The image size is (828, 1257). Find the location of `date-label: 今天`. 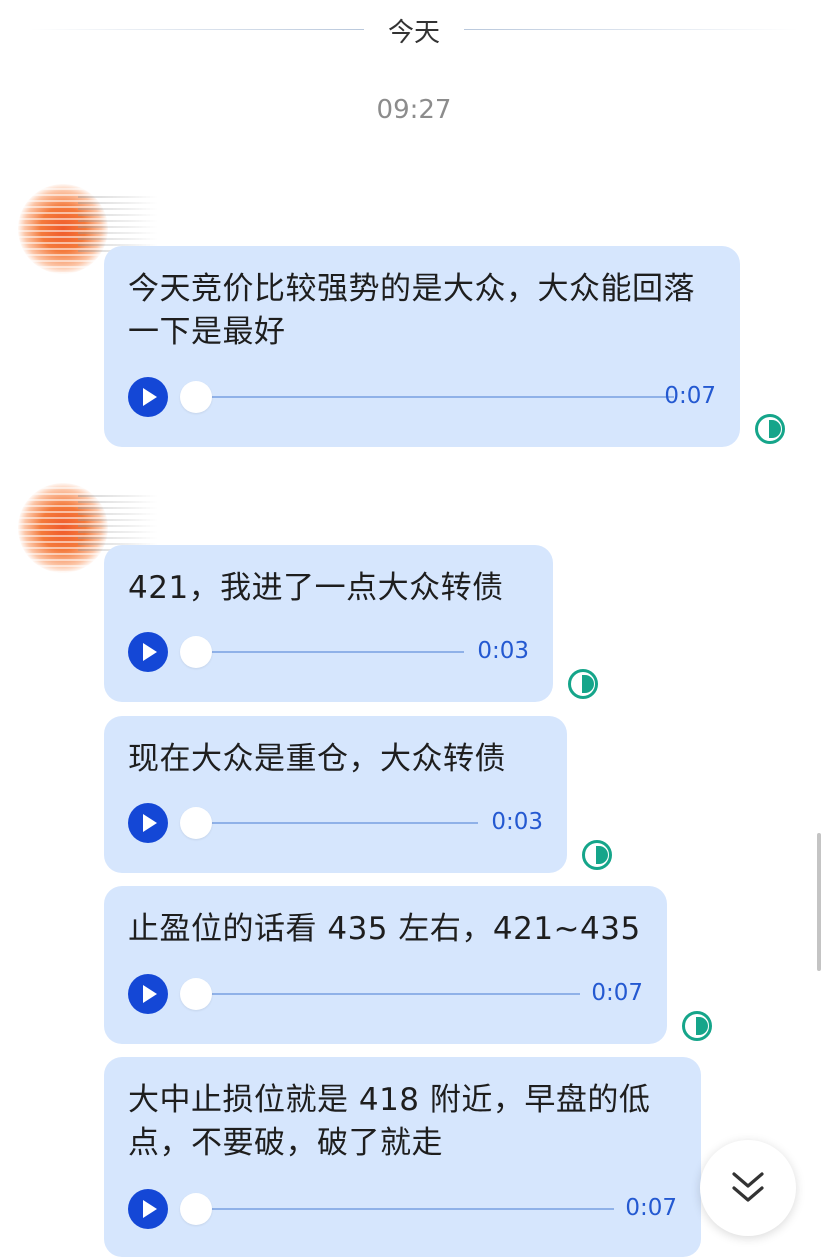

date-label: 今天 is located at coordinates (413, 33).